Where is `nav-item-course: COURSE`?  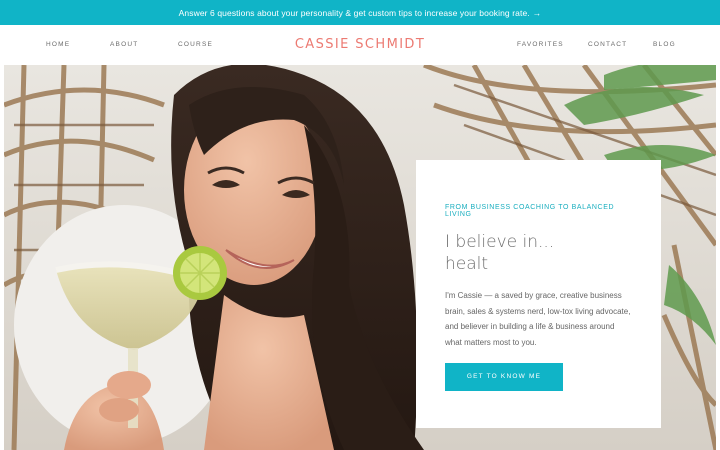 nav-item-course: COURSE is located at coordinates (195, 45).